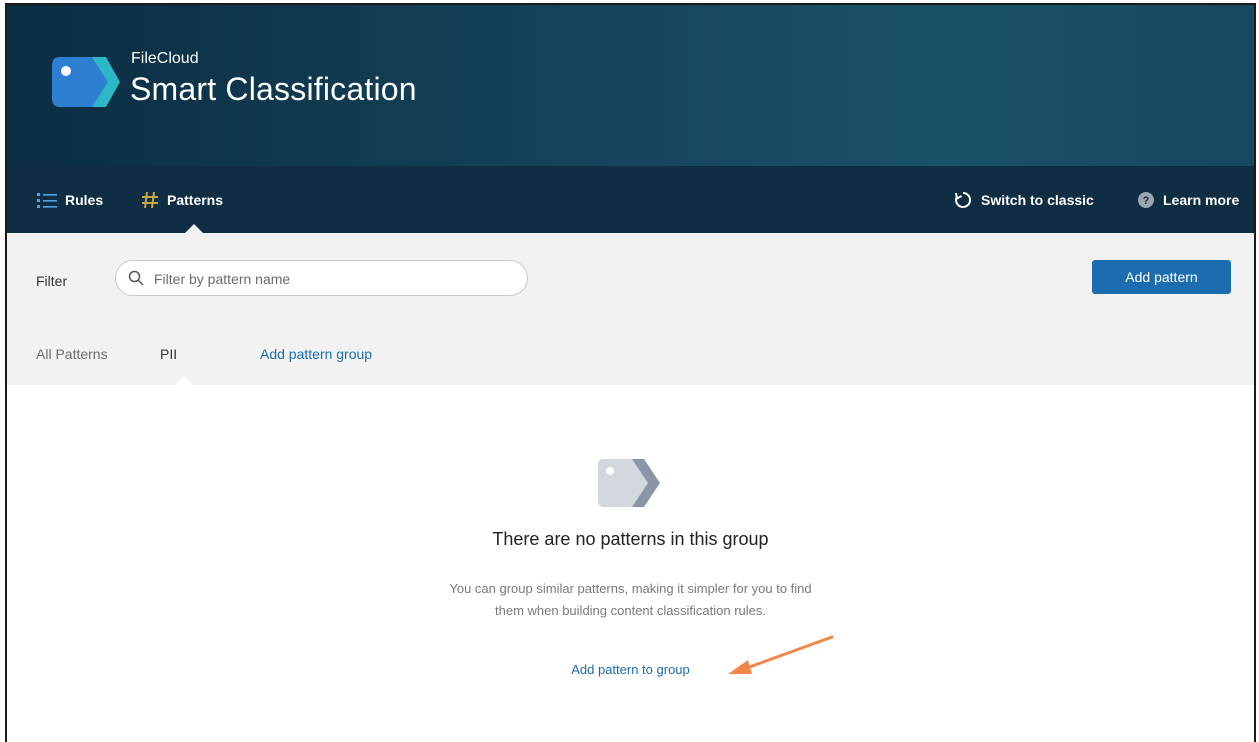 This screenshot has width=1259, height=742. I want to click on add-pattern-group-link: Add pattern group, so click(316, 354).